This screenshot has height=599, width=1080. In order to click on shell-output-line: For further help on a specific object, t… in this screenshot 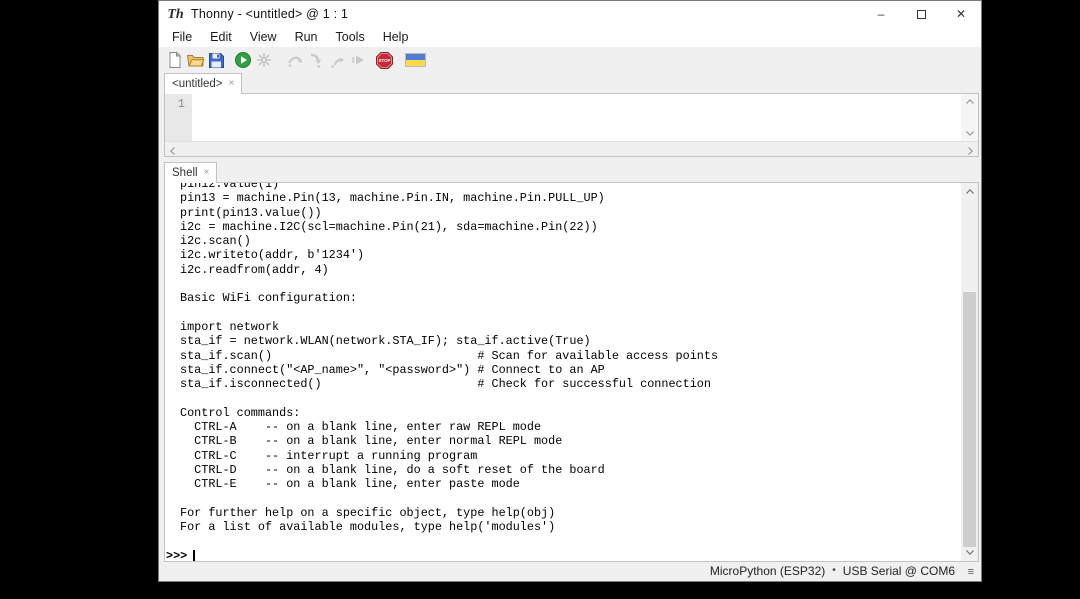, I will do `click(368, 512)`.